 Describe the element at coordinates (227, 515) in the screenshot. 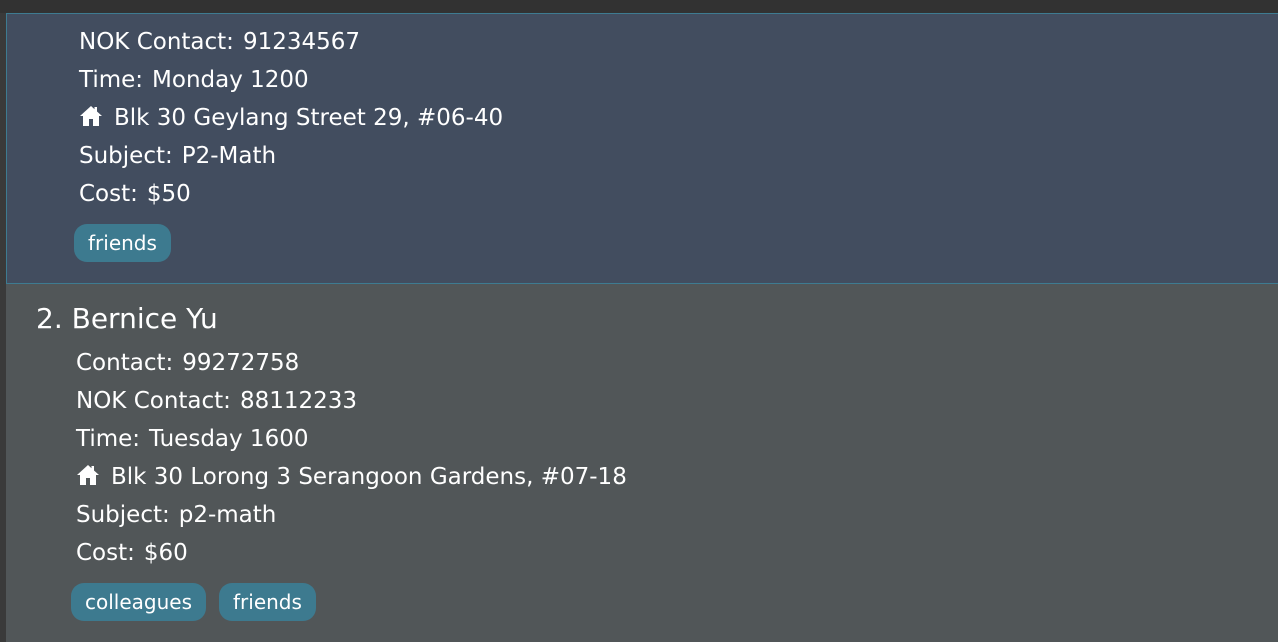

I see `subject-value: p2-math` at that location.